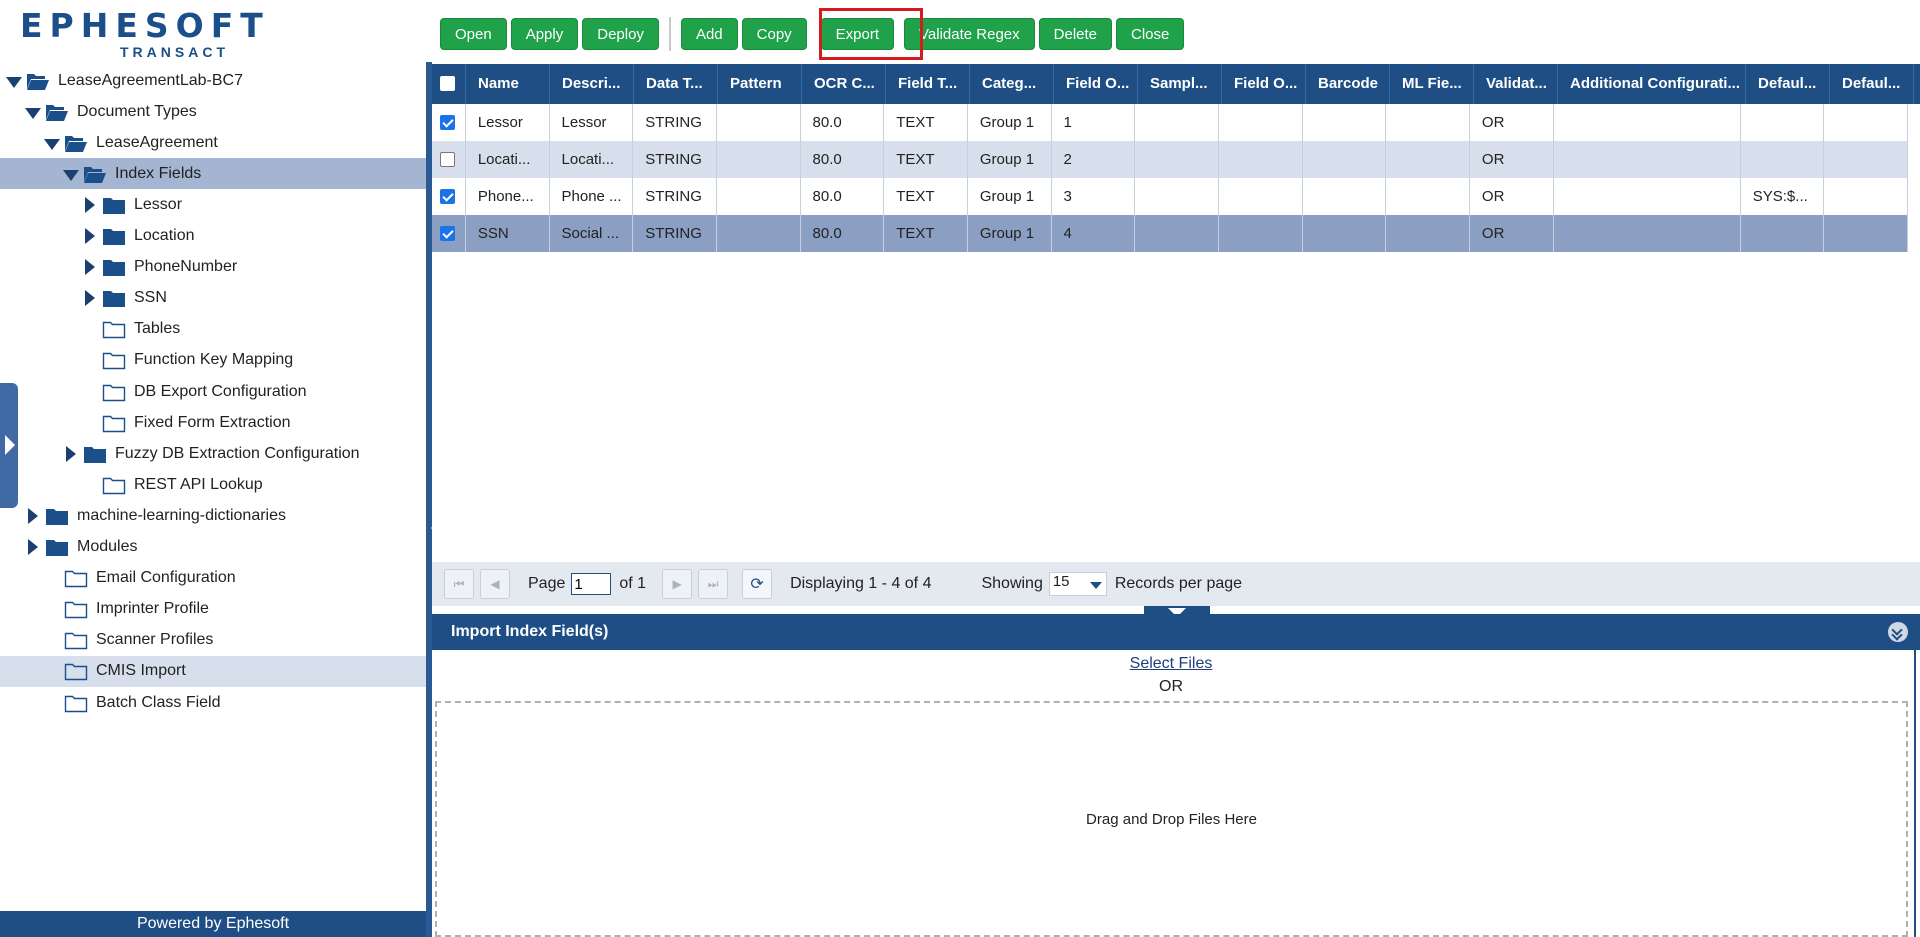 The image size is (1920, 937). I want to click on table-cell: STRING, so click(675, 122).